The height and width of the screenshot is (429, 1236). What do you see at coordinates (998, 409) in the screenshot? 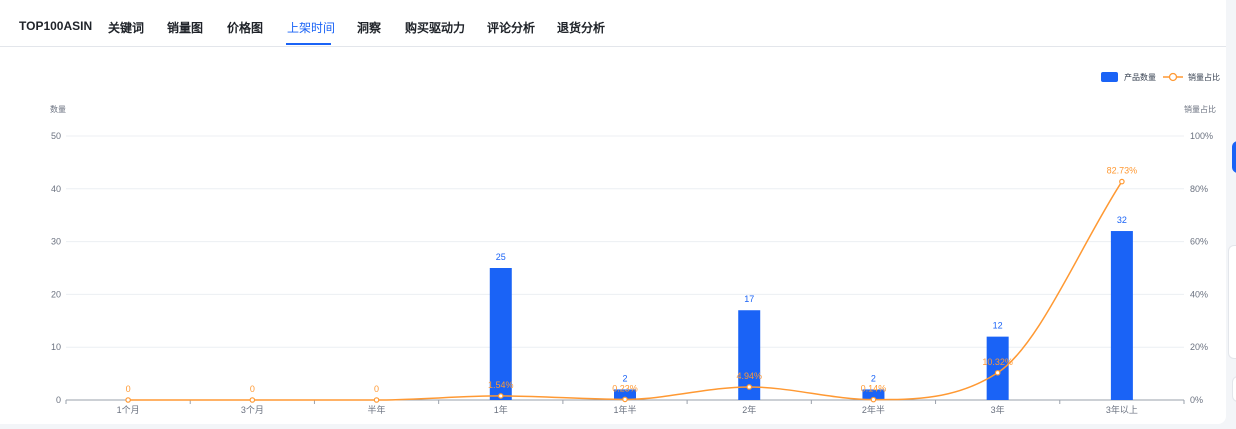
I see `x-tick-label: 3年` at bounding box center [998, 409].